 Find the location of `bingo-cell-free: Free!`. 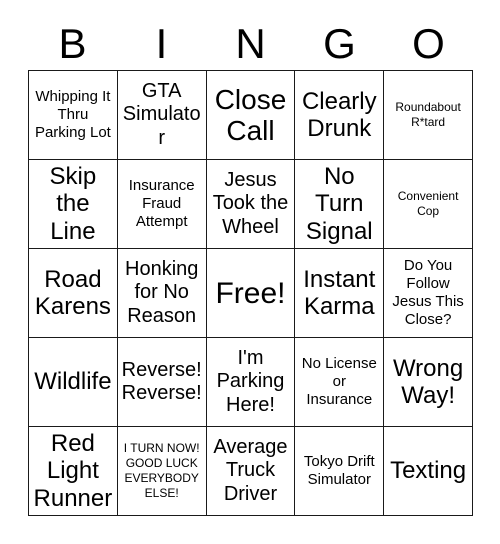

bingo-cell-free: Free! is located at coordinates (251, 293).